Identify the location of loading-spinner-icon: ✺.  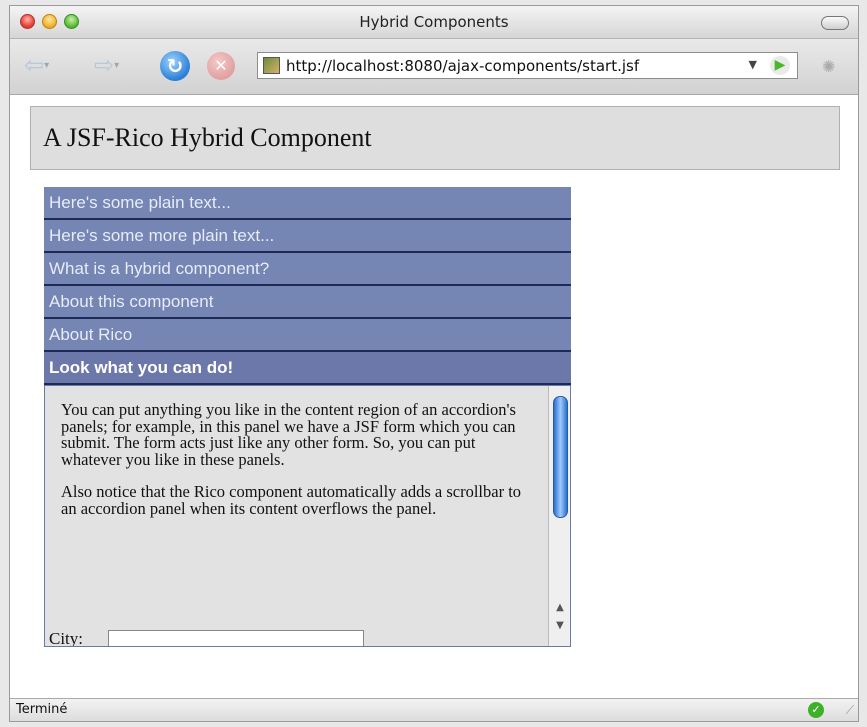
(829, 66).